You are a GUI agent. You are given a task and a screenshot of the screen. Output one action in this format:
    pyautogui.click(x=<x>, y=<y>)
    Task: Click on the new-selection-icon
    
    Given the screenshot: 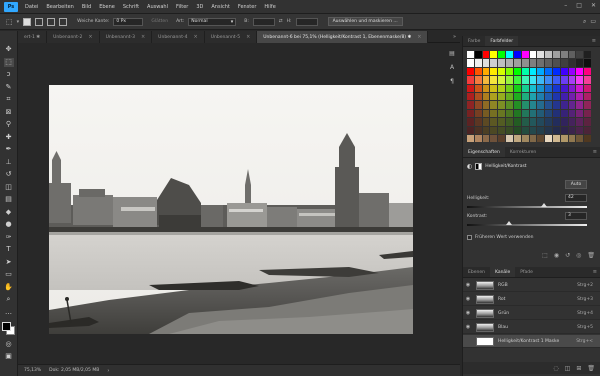 What is the action you would take?
    pyautogui.click(x=27, y=21)
    